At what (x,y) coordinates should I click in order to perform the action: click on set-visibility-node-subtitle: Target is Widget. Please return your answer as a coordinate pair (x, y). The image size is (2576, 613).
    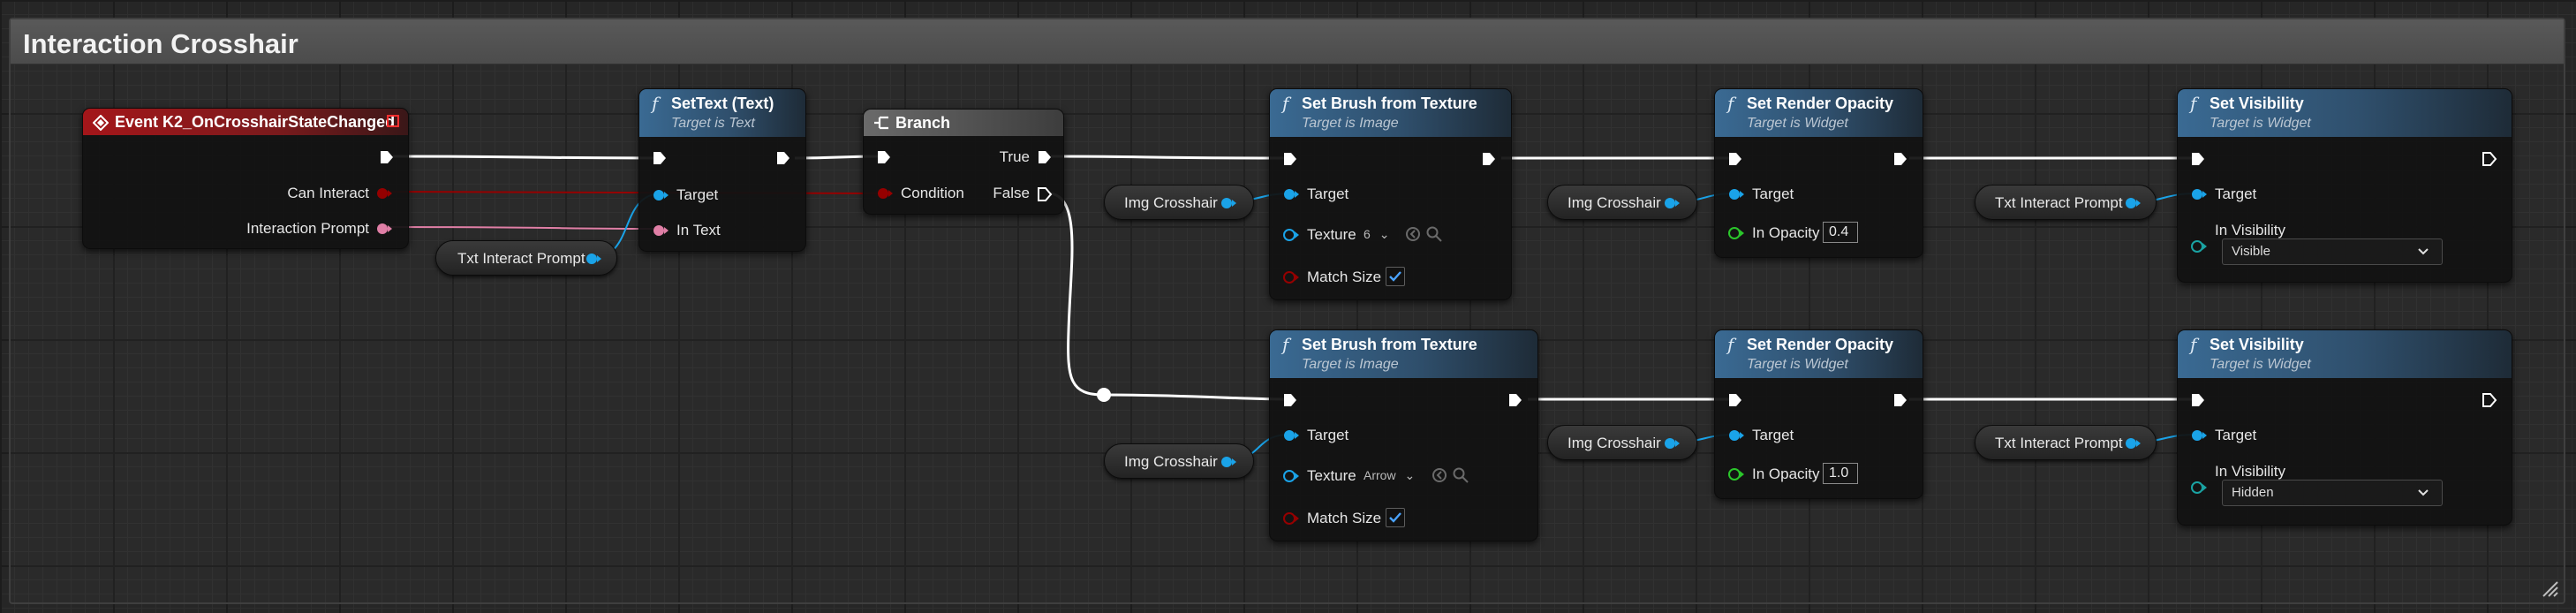
    Looking at the image, I should click on (2260, 123).